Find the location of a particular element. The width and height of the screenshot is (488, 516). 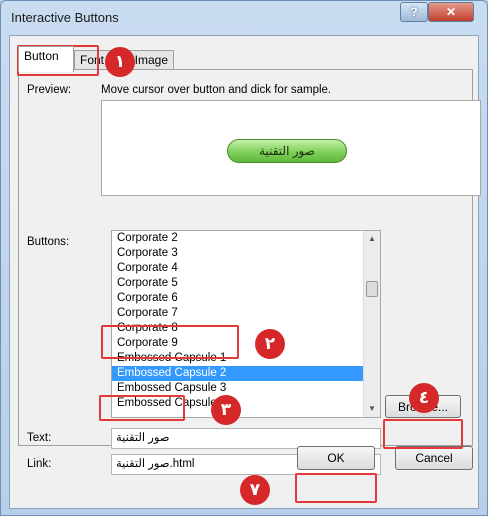

link-label: Link: is located at coordinates (39, 464).